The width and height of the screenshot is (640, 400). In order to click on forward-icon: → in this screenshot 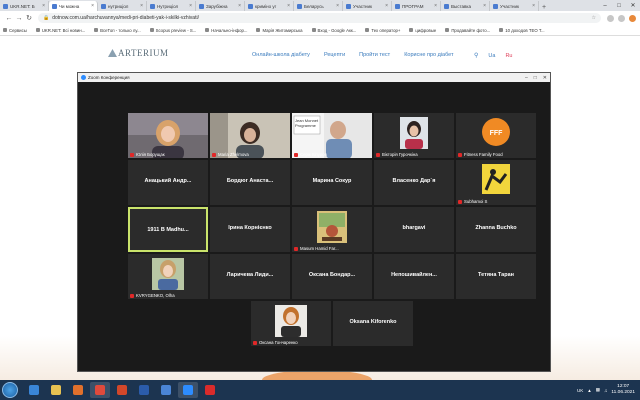, I will do `click(19, 18)`.